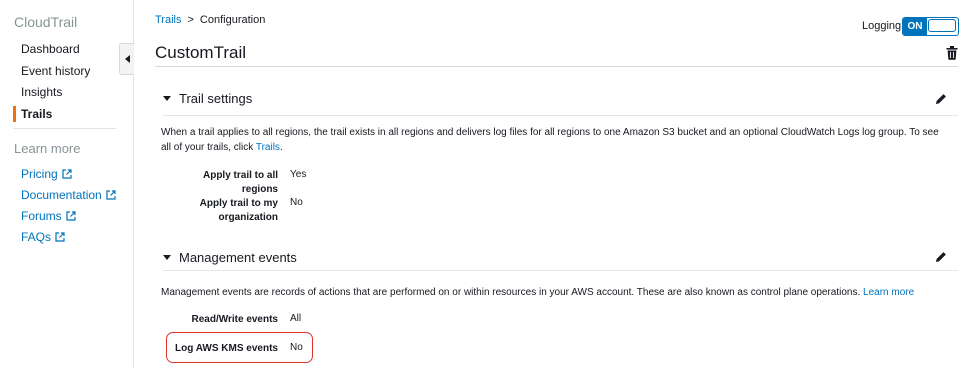  What do you see at coordinates (232, 20) in the screenshot?
I see `breadcrumb-current: Configuration` at bounding box center [232, 20].